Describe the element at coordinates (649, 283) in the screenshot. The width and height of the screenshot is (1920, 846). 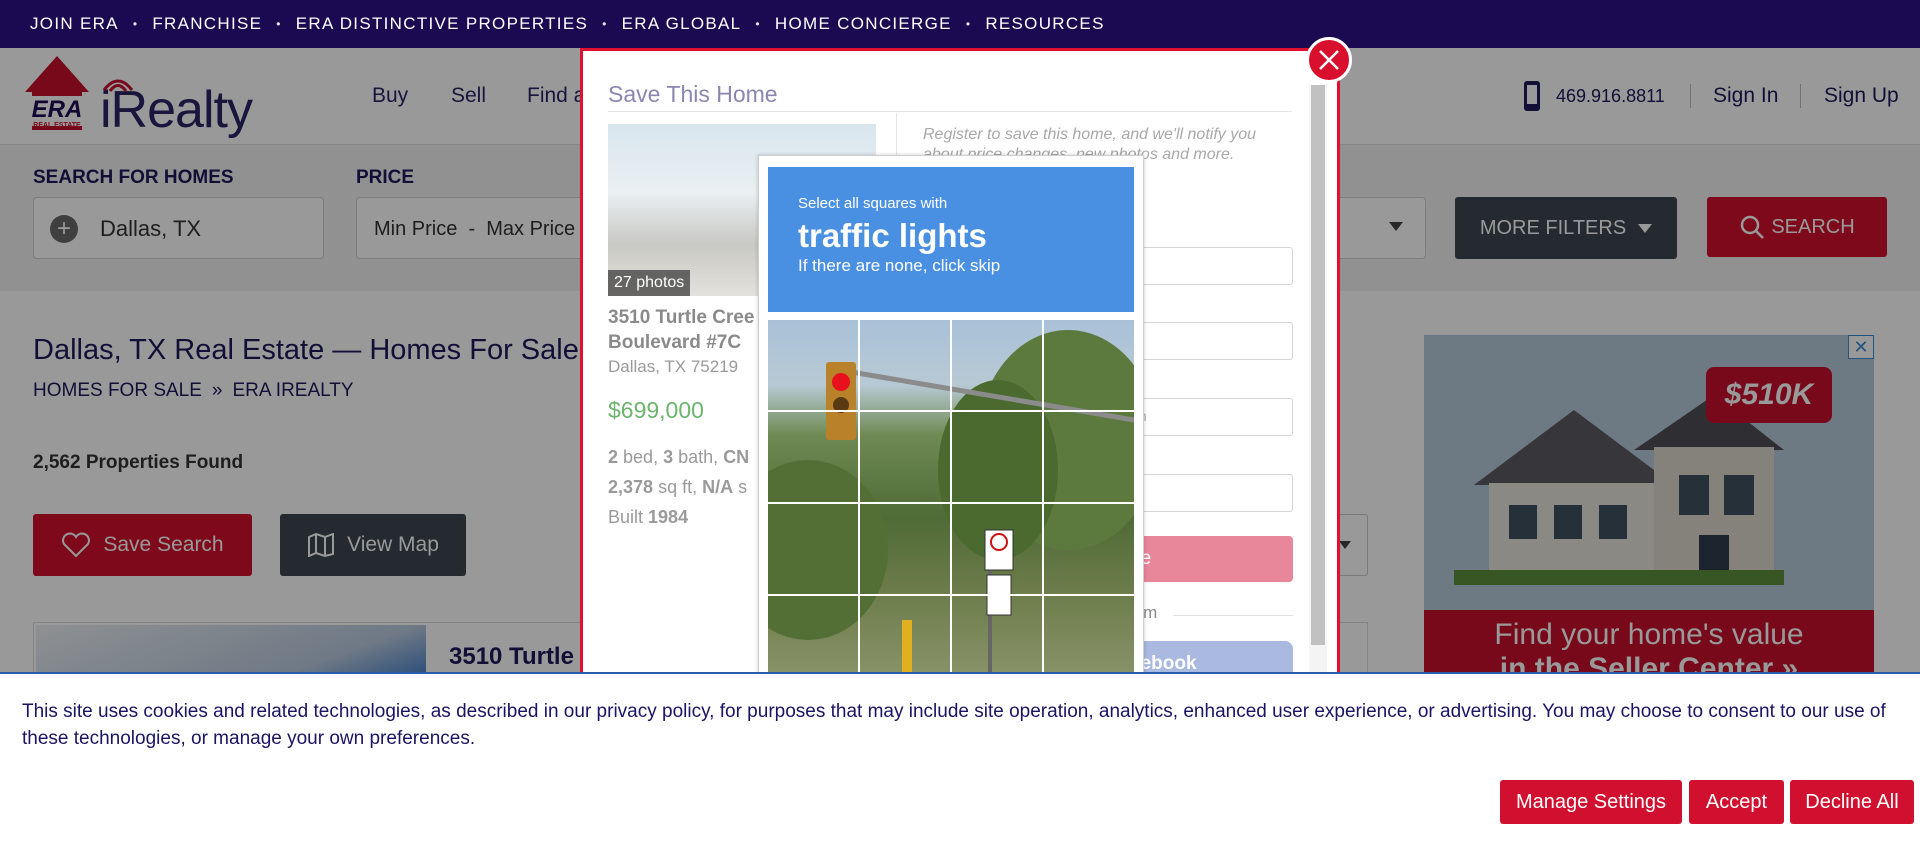
I see `photos-count-badge: 27 photos` at that location.